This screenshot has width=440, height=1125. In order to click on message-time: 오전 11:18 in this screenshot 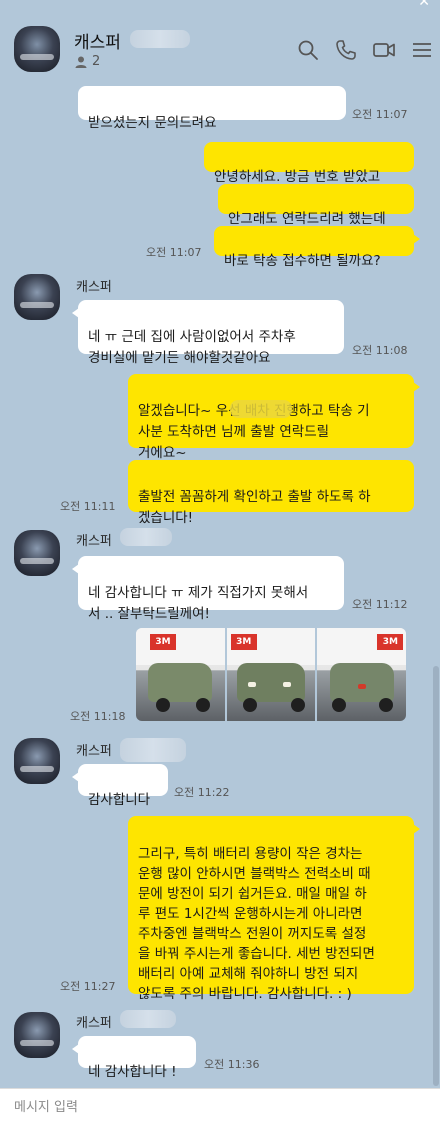, I will do `click(98, 716)`.